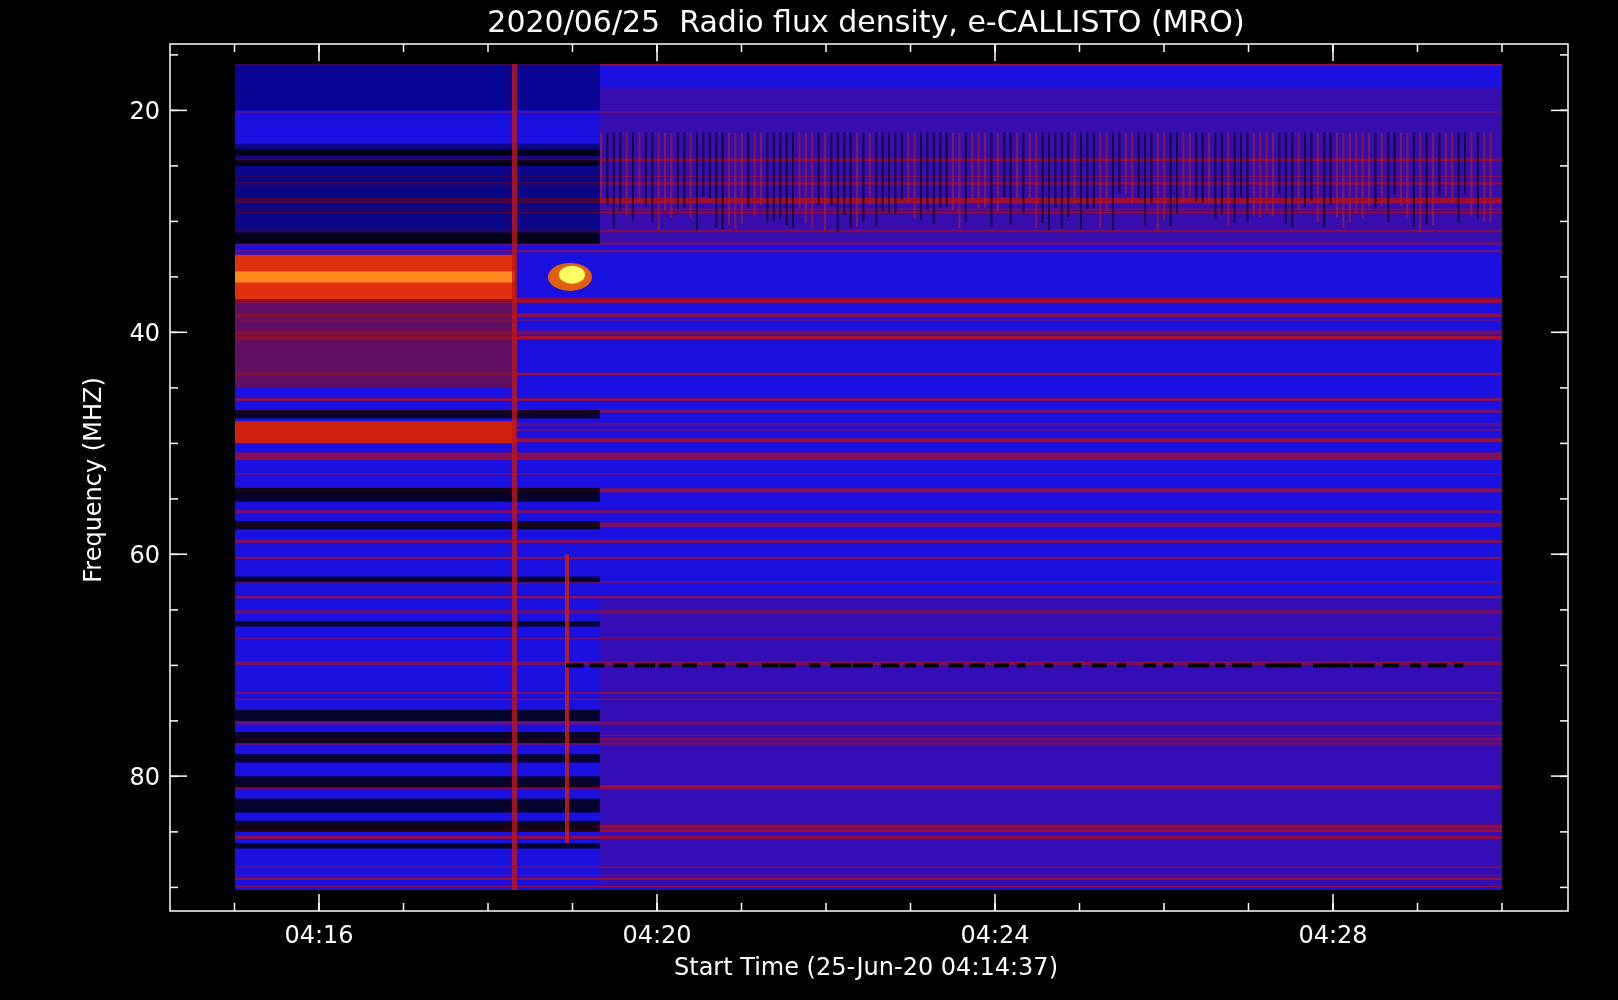 This screenshot has height=1000, width=1618. I want to click on y-axis-label: Frequency (MHZ), so click(93, 480).